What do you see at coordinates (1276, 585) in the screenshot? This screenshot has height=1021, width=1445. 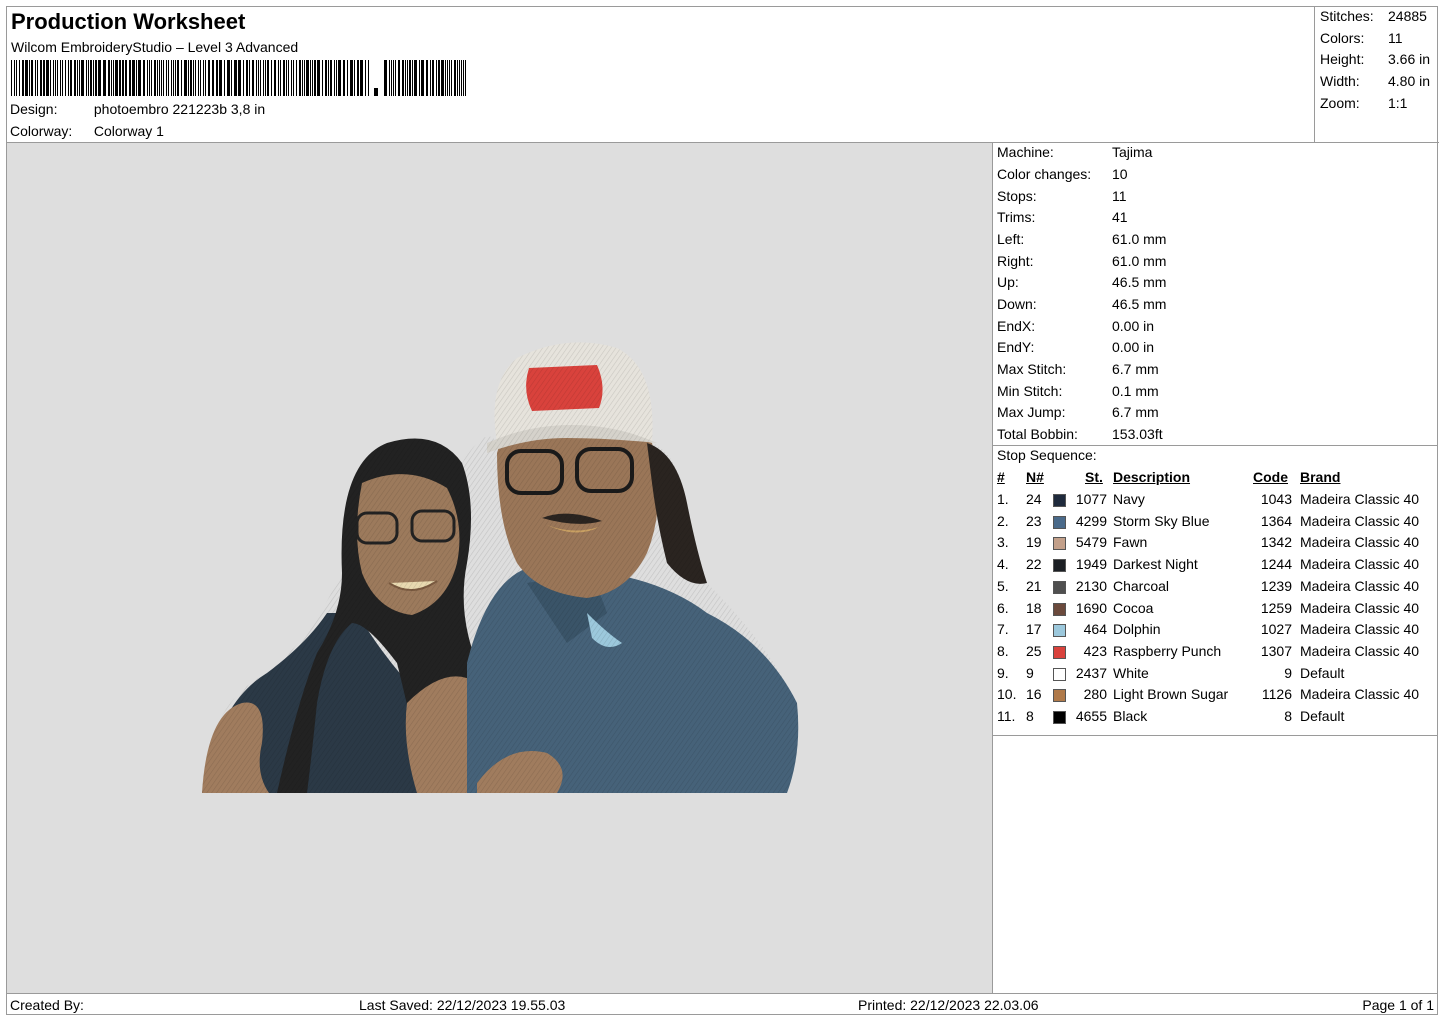 I see `stop-code: 1239` at bounding box center [1276, 585].